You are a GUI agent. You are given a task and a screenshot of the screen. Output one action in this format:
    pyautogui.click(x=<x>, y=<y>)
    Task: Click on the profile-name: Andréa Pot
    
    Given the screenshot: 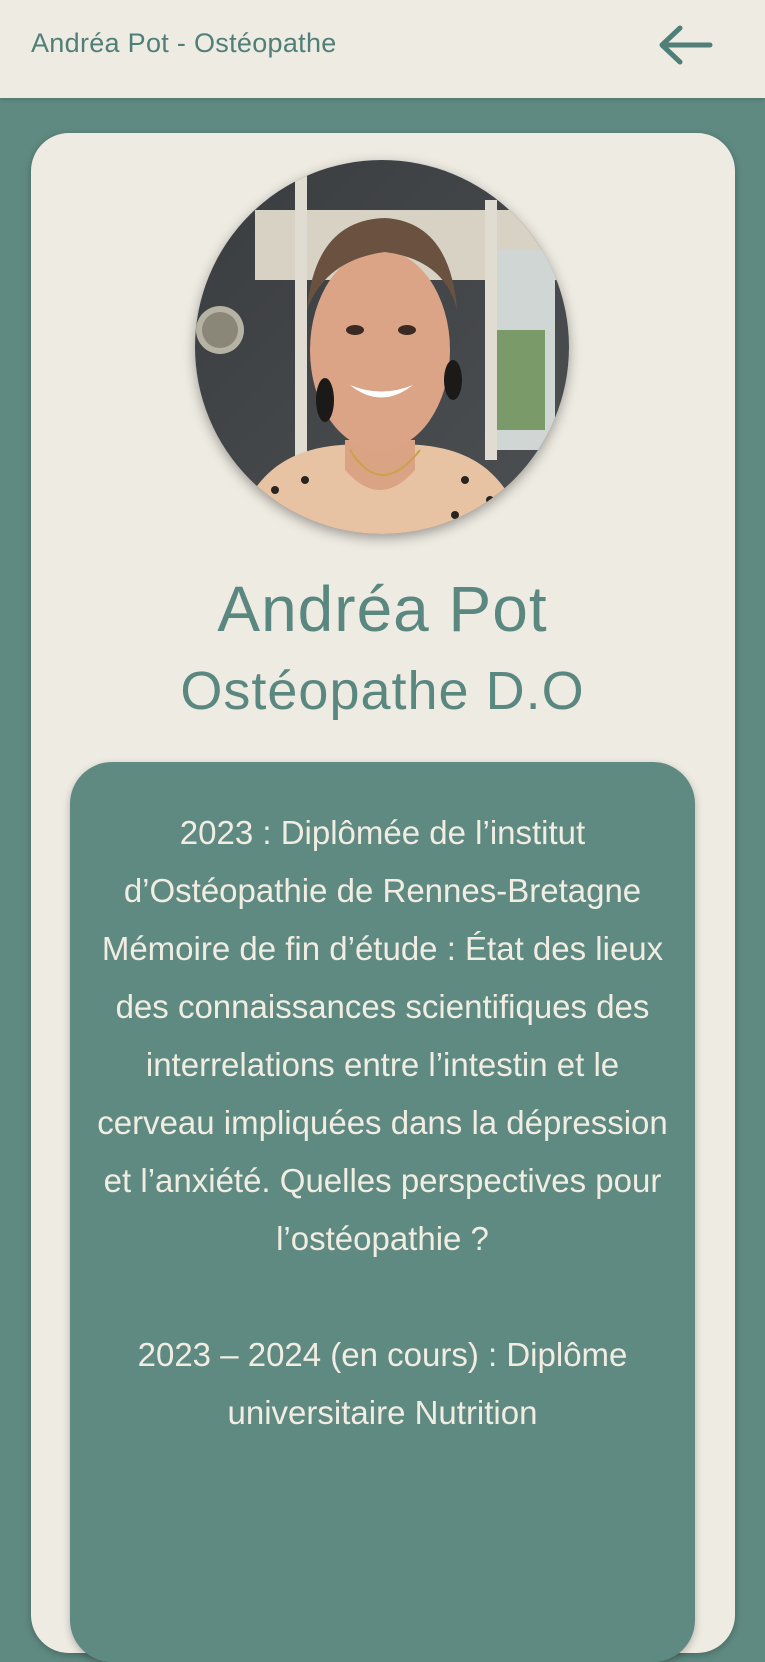 What is the action you would take?
    pyautogui.click(x=382, y=609)
    